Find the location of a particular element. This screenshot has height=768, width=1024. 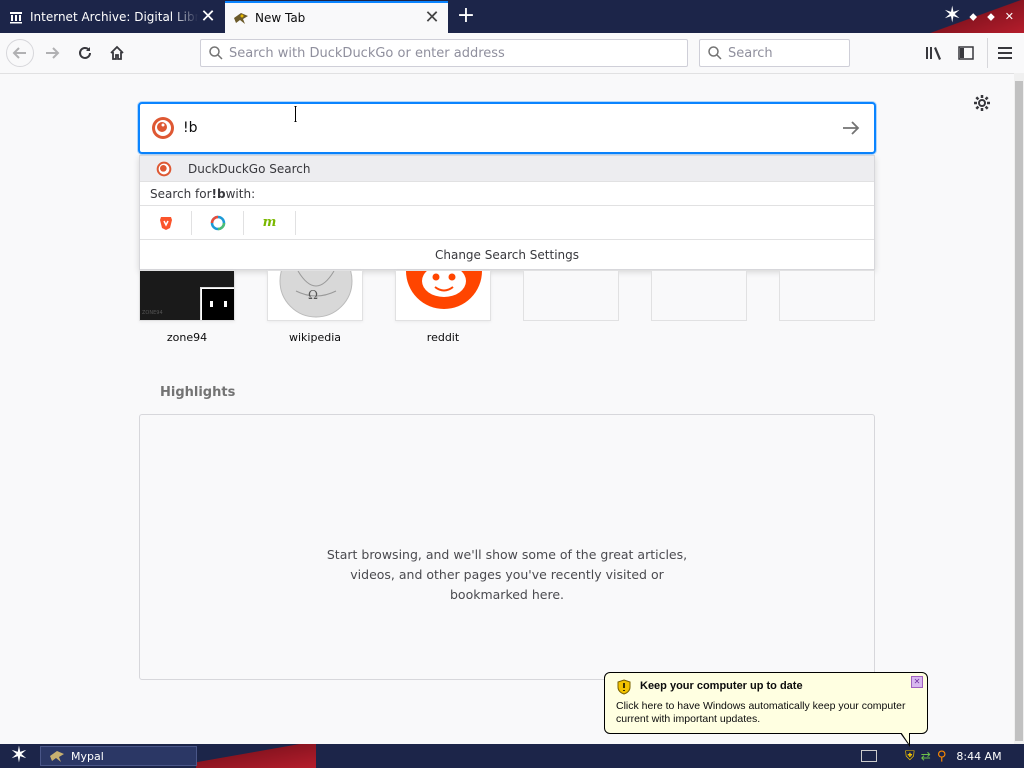

taskbar-item-mypal: Mypal is located at coordinates (118, 756).